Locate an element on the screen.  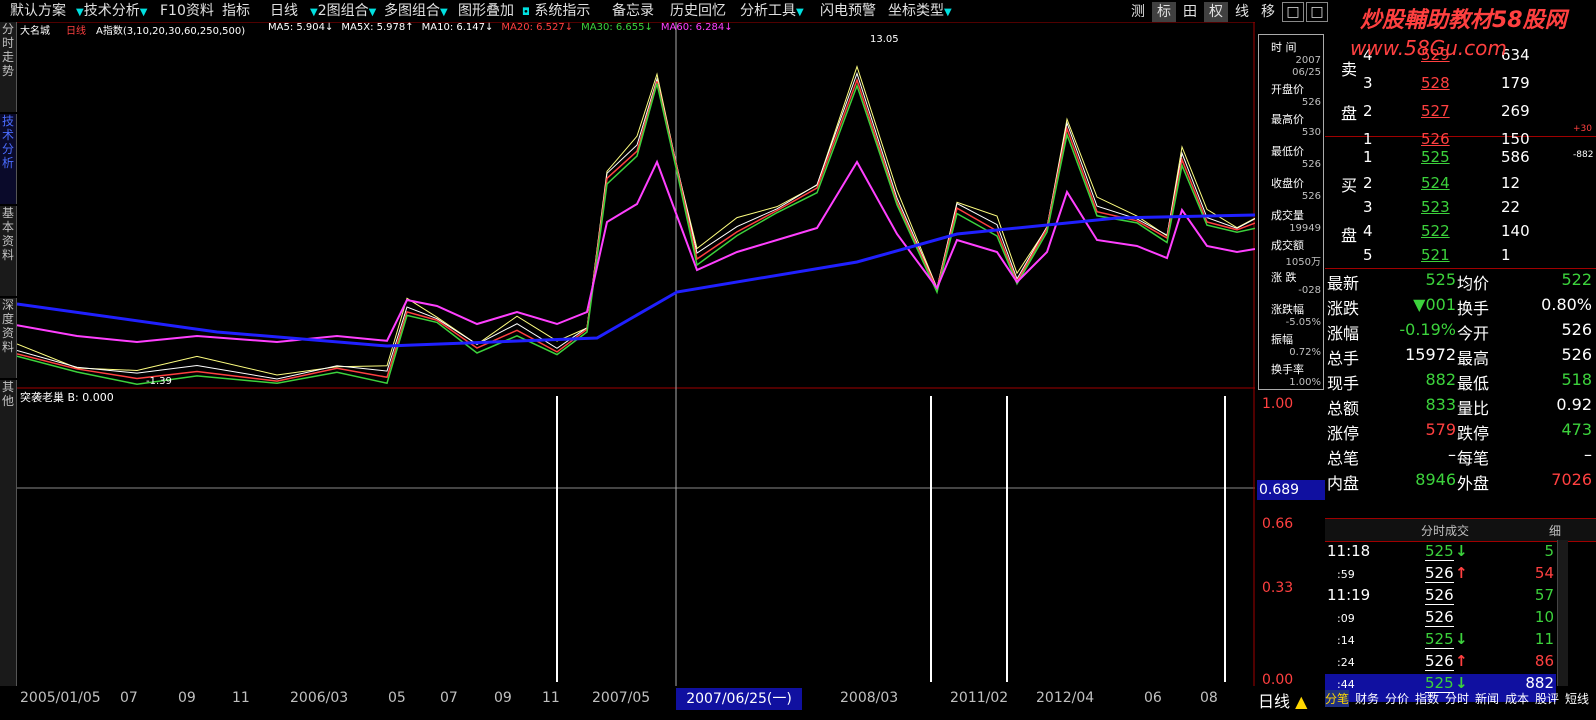
date-tick: 06 is located at coordinates (1153, 698).